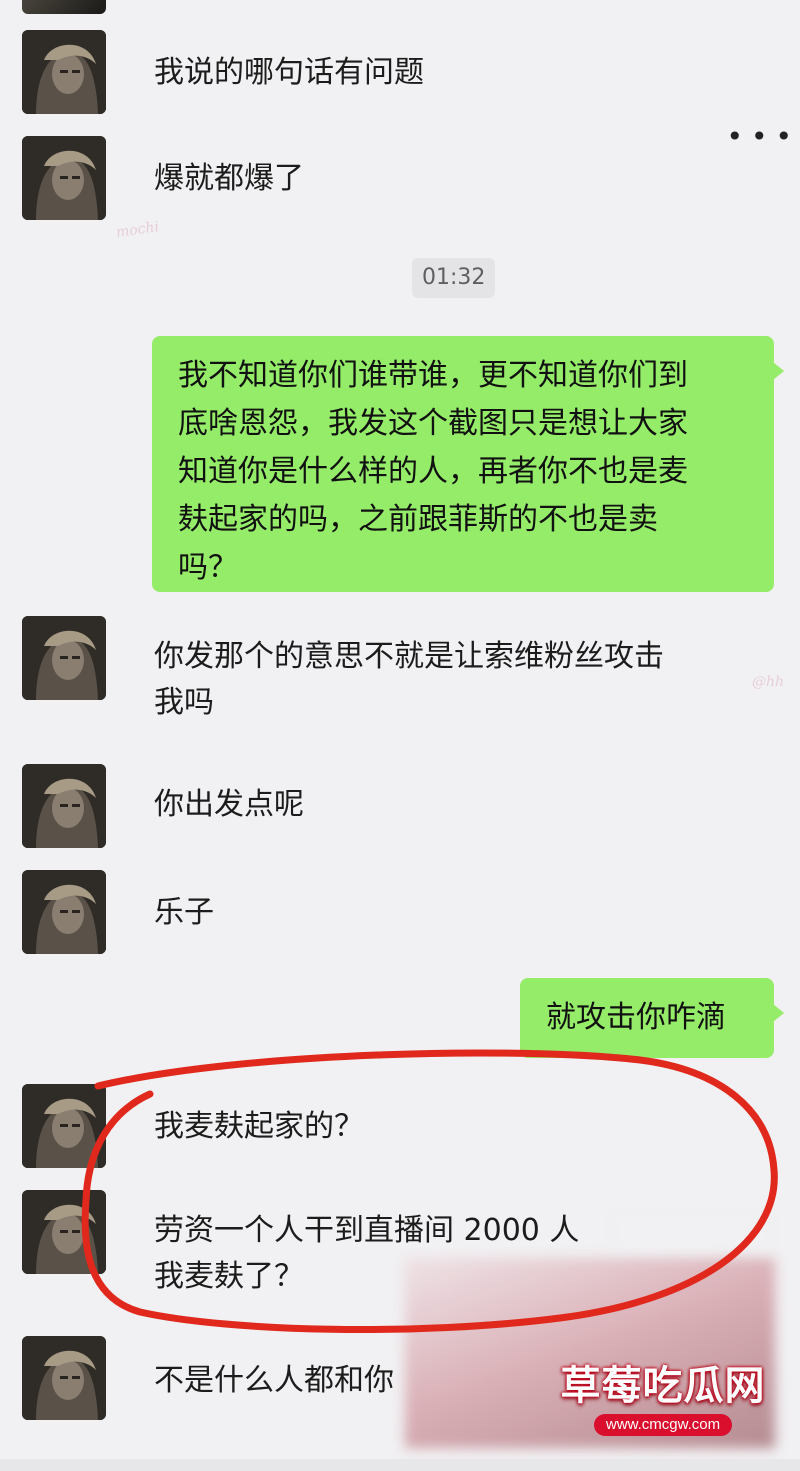 This screenshot has width=800, height=1471. I want to click on watermark-logo: 草莓吃瓜网 www.cmcgw.com, so click(663, 1405).